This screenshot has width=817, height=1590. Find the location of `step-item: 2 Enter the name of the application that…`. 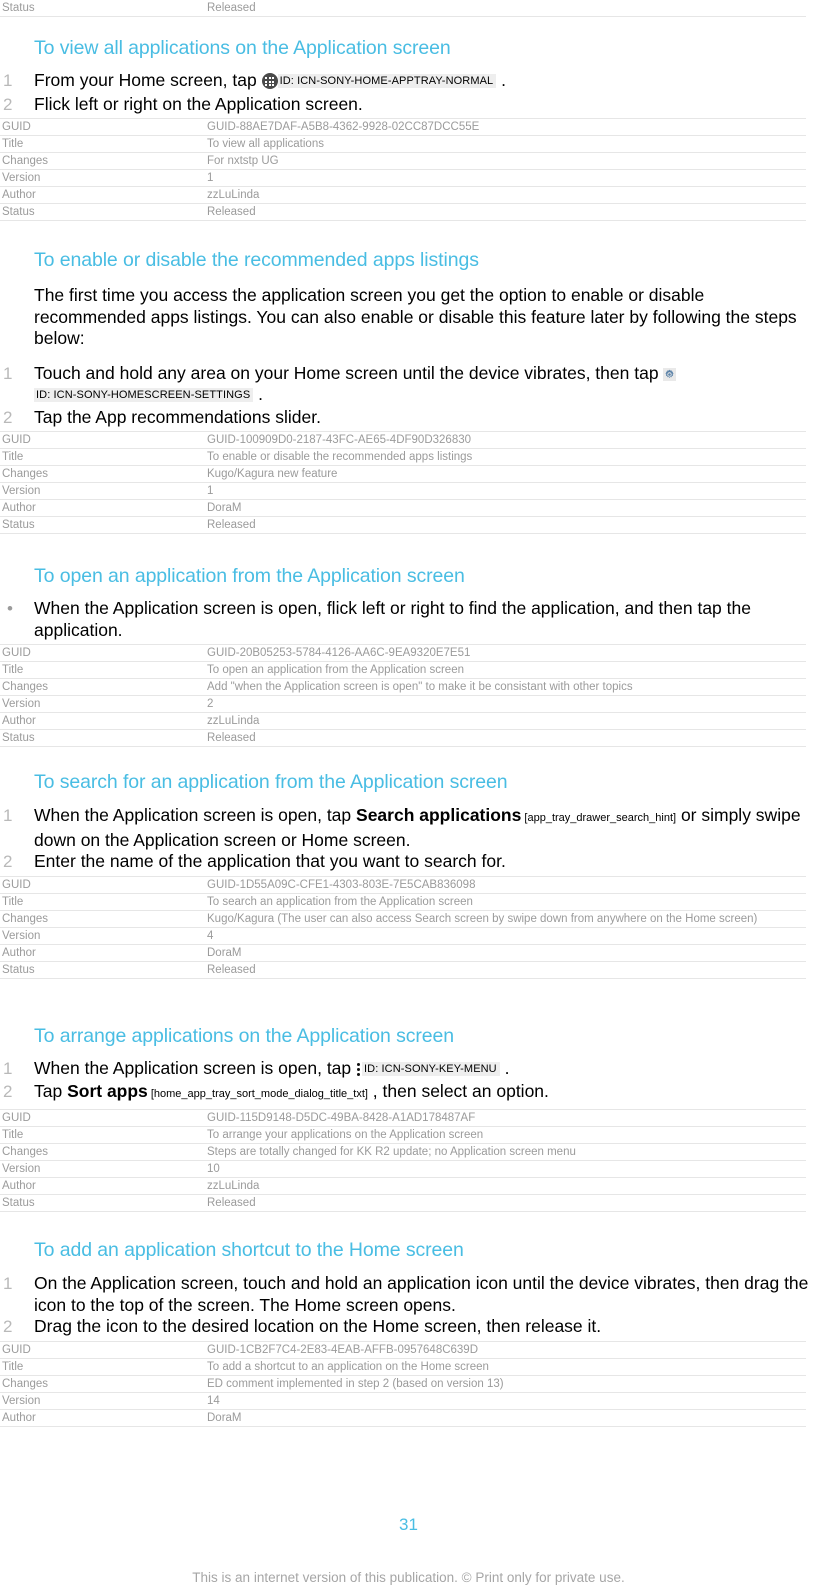

step-item: 2 Enter the name of the application that… is located at coordinates (408, 862).